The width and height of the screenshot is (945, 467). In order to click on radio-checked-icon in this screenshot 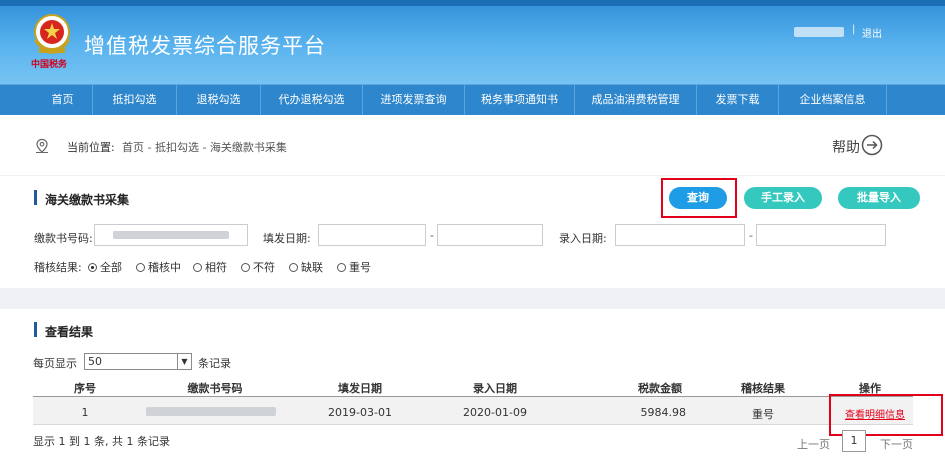, I will do `click(92, 267)`.